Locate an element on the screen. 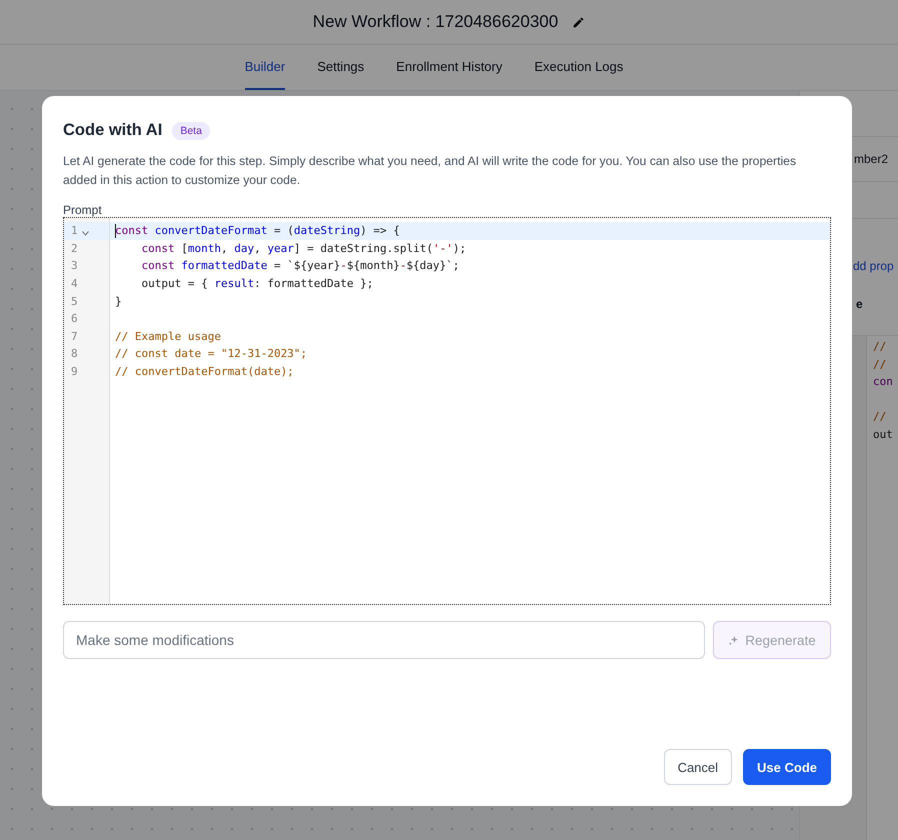 Image resolution: width=898 pixels, height=840 pixels. line-number: 1 is located at coordinates (86, 231).